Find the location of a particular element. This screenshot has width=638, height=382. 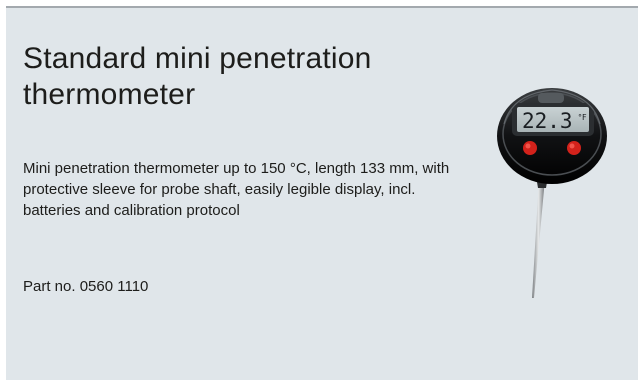

right-button-icon is located at coordinates (574, 148).